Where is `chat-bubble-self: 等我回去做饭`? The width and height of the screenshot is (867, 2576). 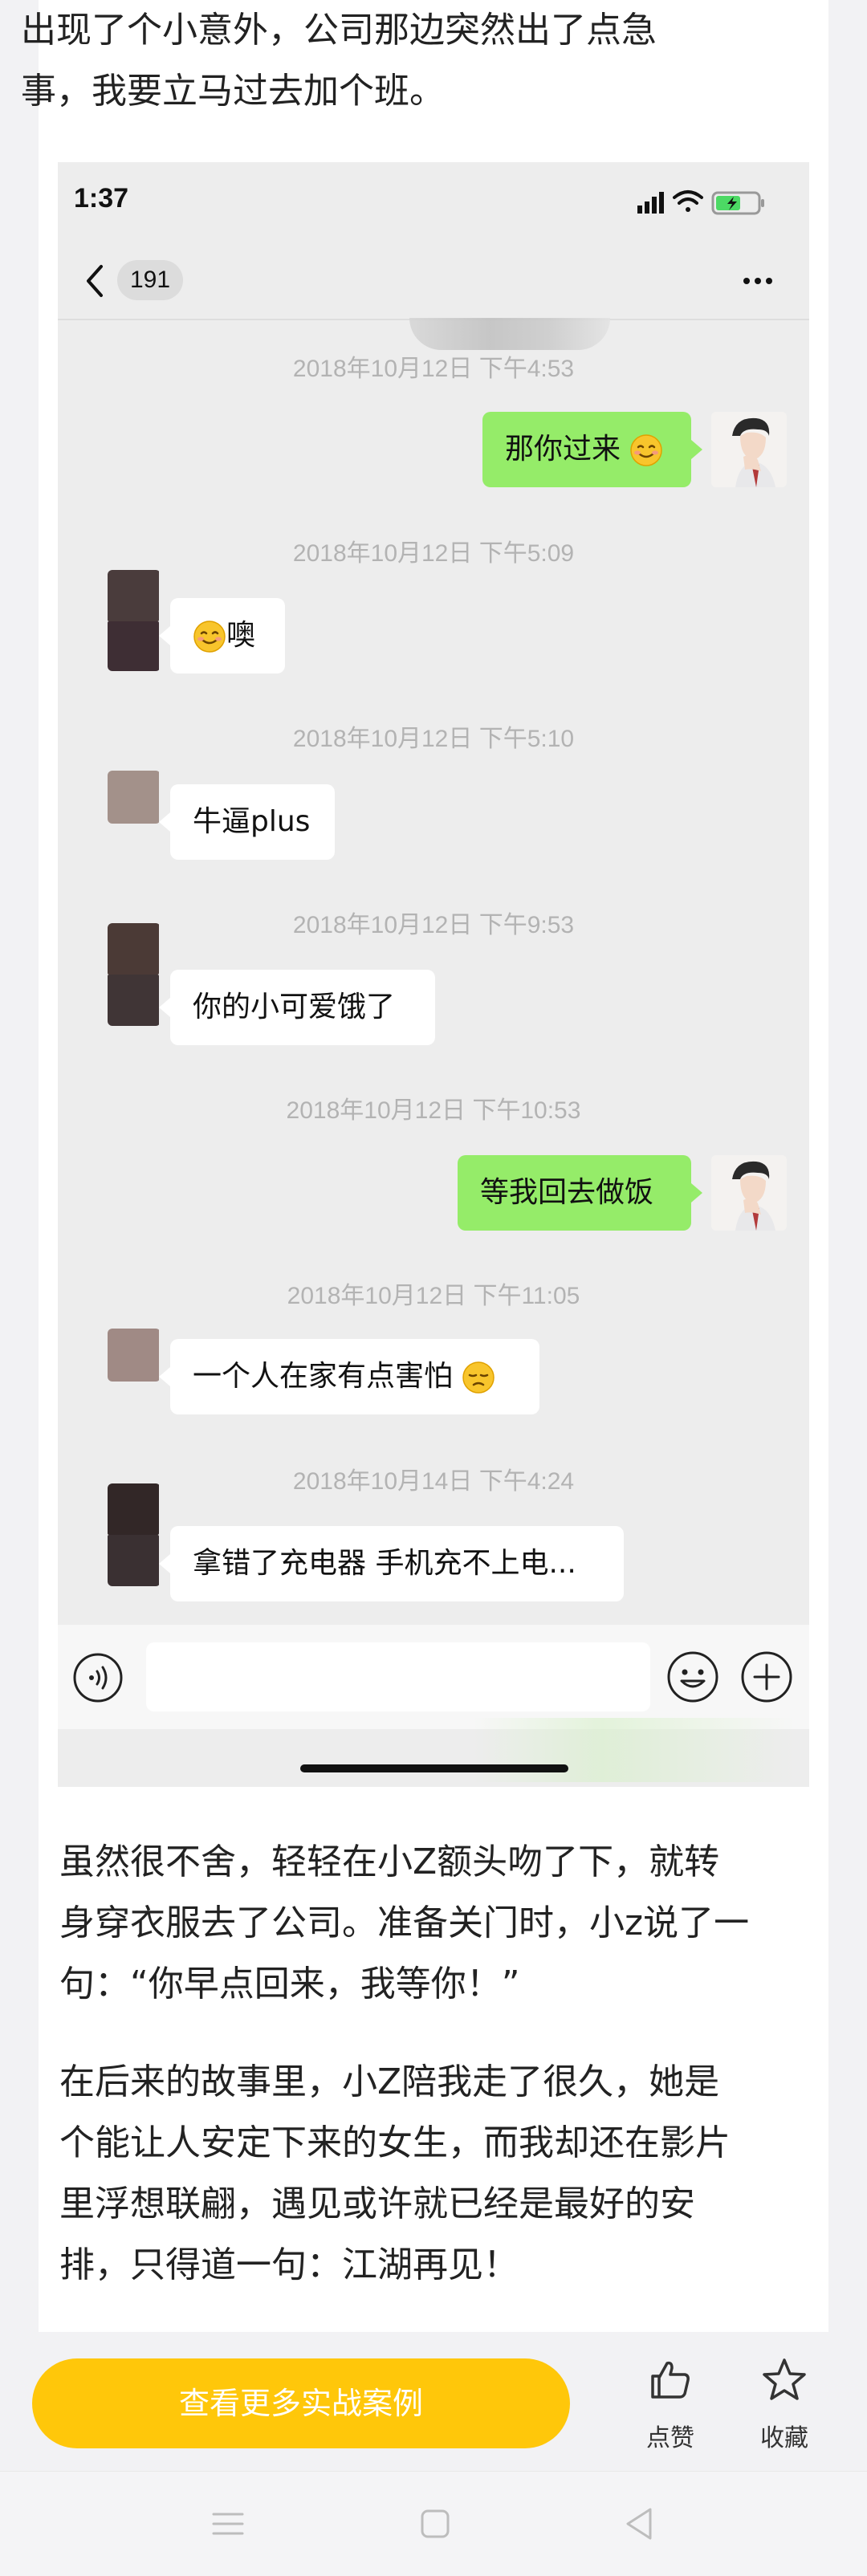 chat-bubble-self: 等我回去做饭 is located at coordinates (574, 1193).